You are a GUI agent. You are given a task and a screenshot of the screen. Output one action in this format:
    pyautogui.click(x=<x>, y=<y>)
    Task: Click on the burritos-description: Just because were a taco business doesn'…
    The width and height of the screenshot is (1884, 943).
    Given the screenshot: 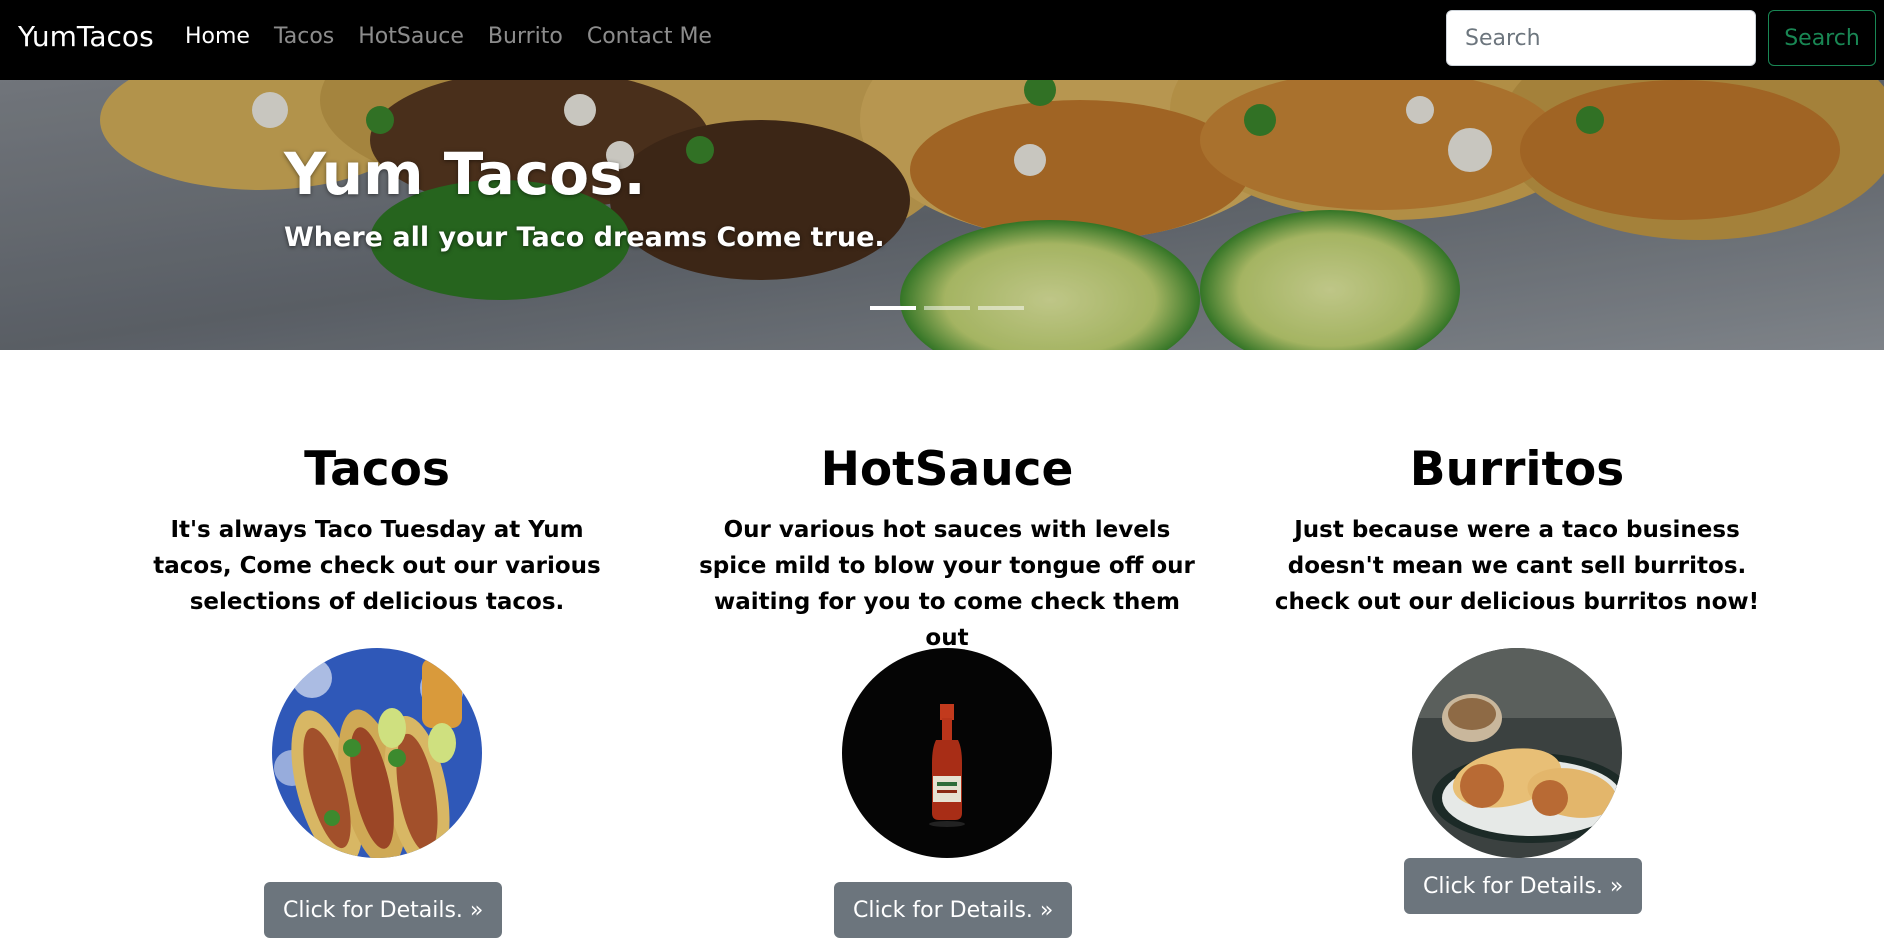 What is the action you would take?
    pyautogui.click(x=1517, y=566)
    